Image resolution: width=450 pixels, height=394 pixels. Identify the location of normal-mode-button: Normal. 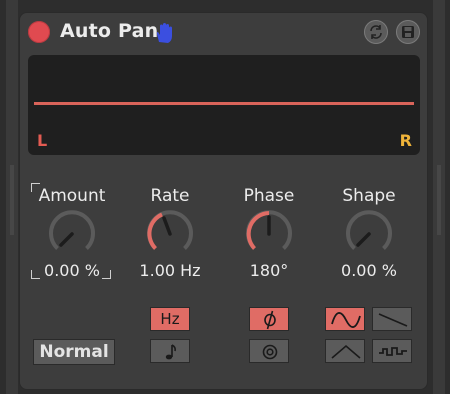
(74, 352).